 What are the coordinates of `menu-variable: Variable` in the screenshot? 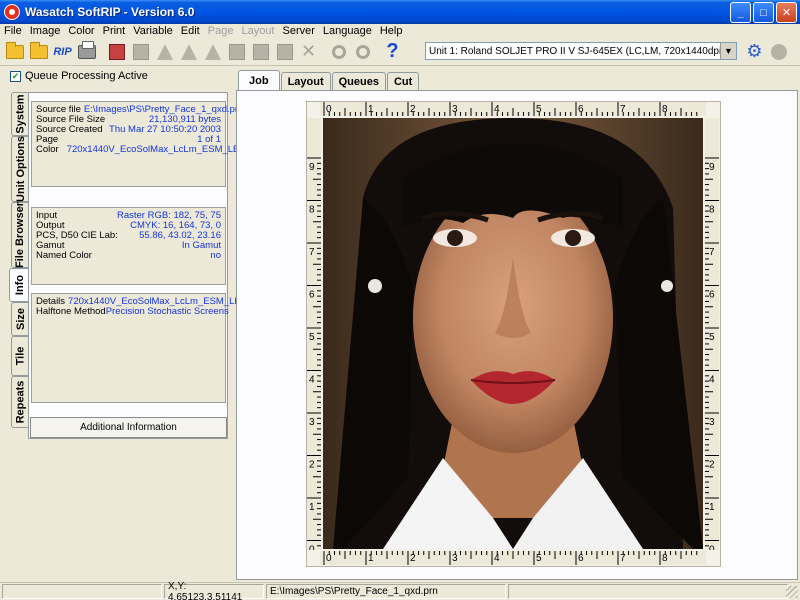 It's located at (153, 31).